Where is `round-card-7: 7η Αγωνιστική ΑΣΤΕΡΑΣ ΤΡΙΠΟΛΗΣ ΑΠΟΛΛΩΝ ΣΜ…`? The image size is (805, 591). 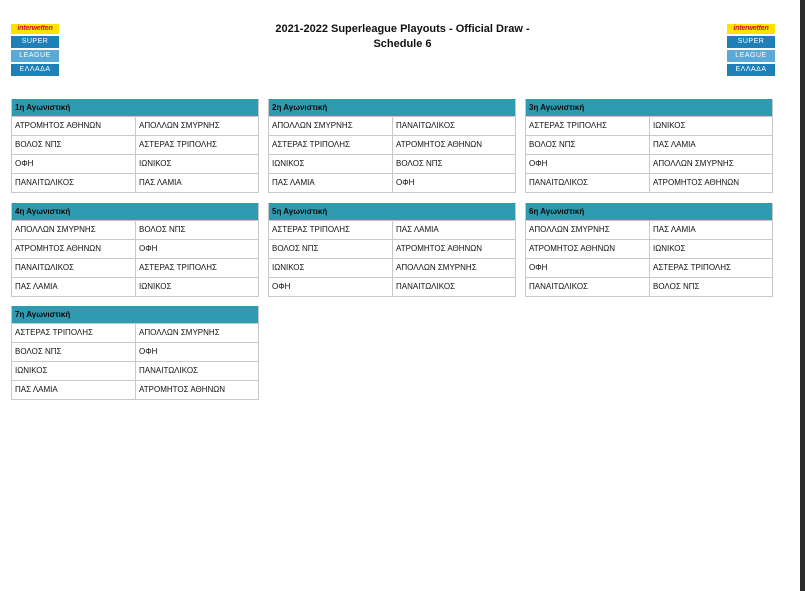
round-card-7: 7η Αγωνιστική ΑΣΤΕΡΑΣ ΤΡΙΠΟΛΗΣ ΑΠΟΛΛΩΝ ΣΜ… is located at coordinates (135, 353).